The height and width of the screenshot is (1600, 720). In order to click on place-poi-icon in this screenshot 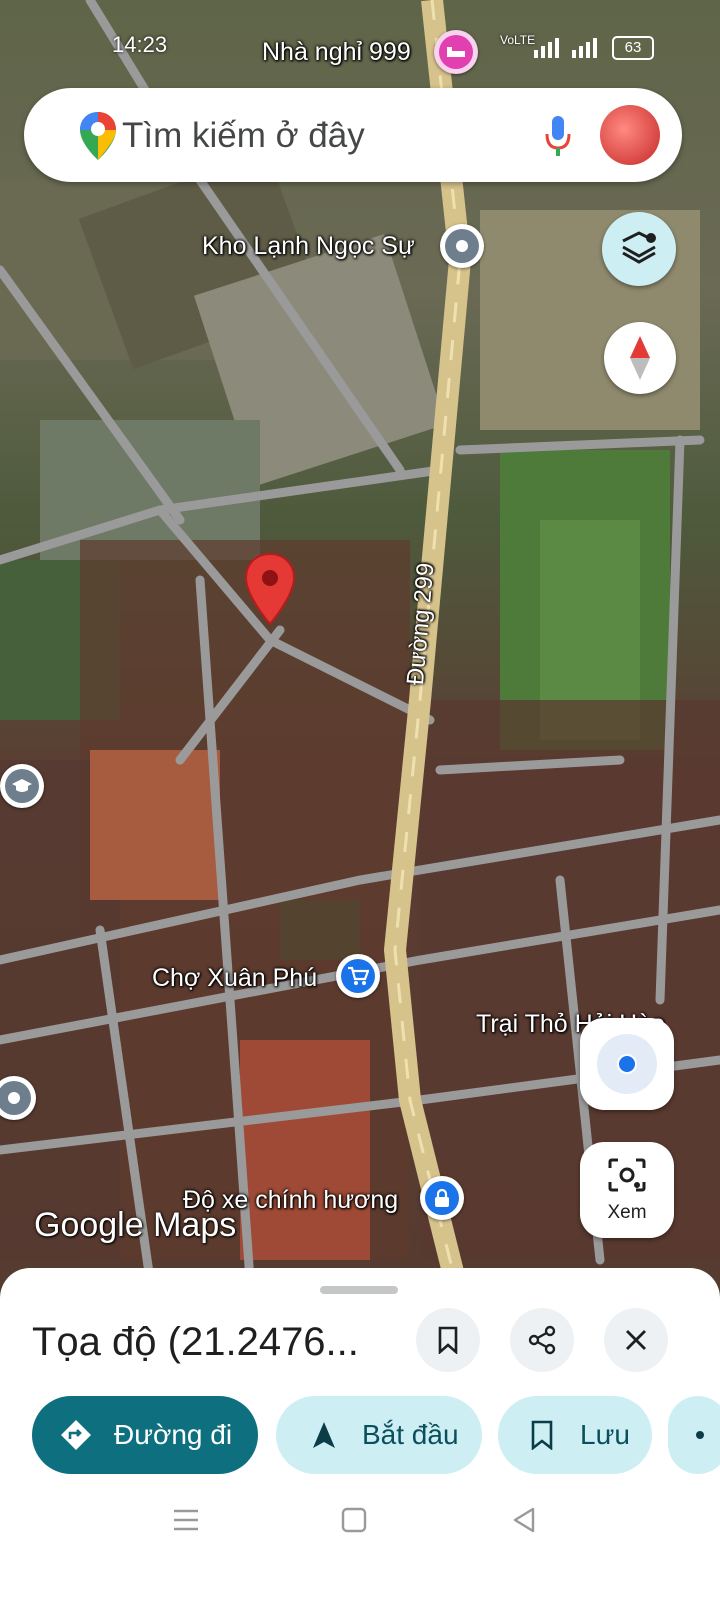, I will do `click(462, 246)`.